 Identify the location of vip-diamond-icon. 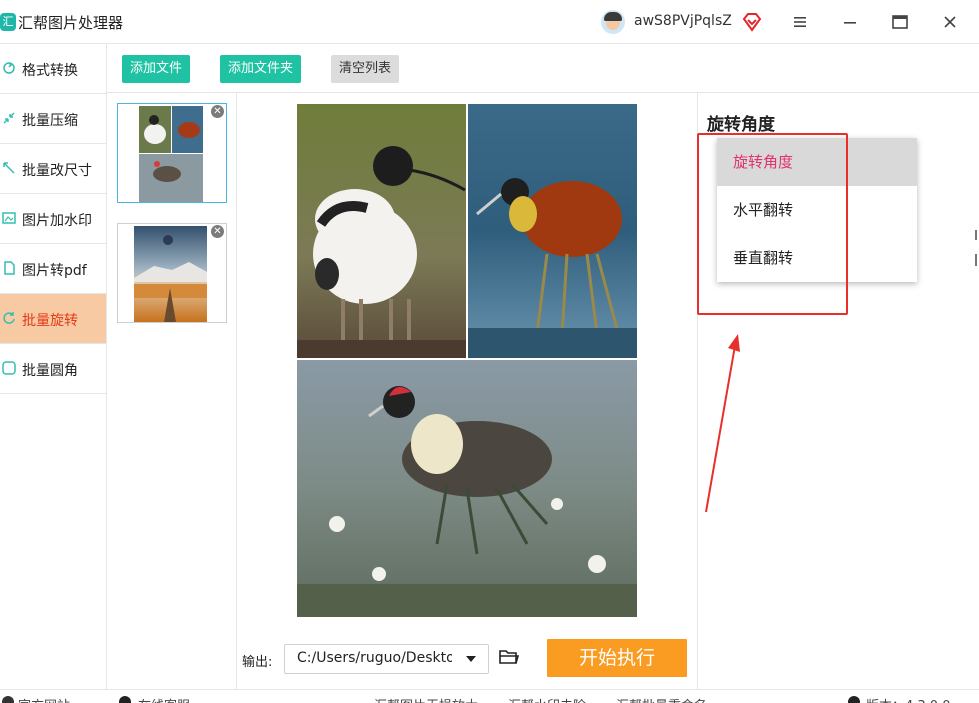
(752, 22).